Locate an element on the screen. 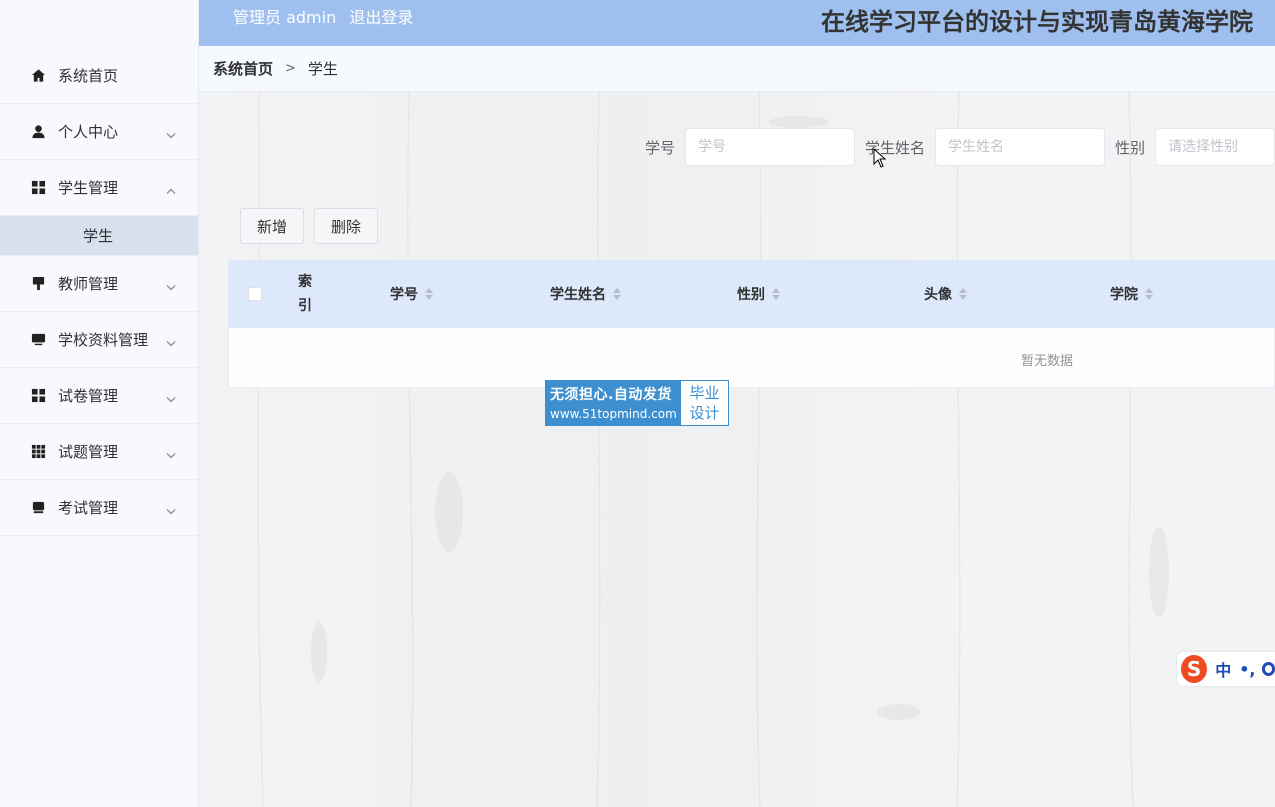 This screenshot has height=807, width=1275. student-table: 索引 学号 学生姓名 性别 头像 学院 暂无数据 is located at coordinates (751, 324).